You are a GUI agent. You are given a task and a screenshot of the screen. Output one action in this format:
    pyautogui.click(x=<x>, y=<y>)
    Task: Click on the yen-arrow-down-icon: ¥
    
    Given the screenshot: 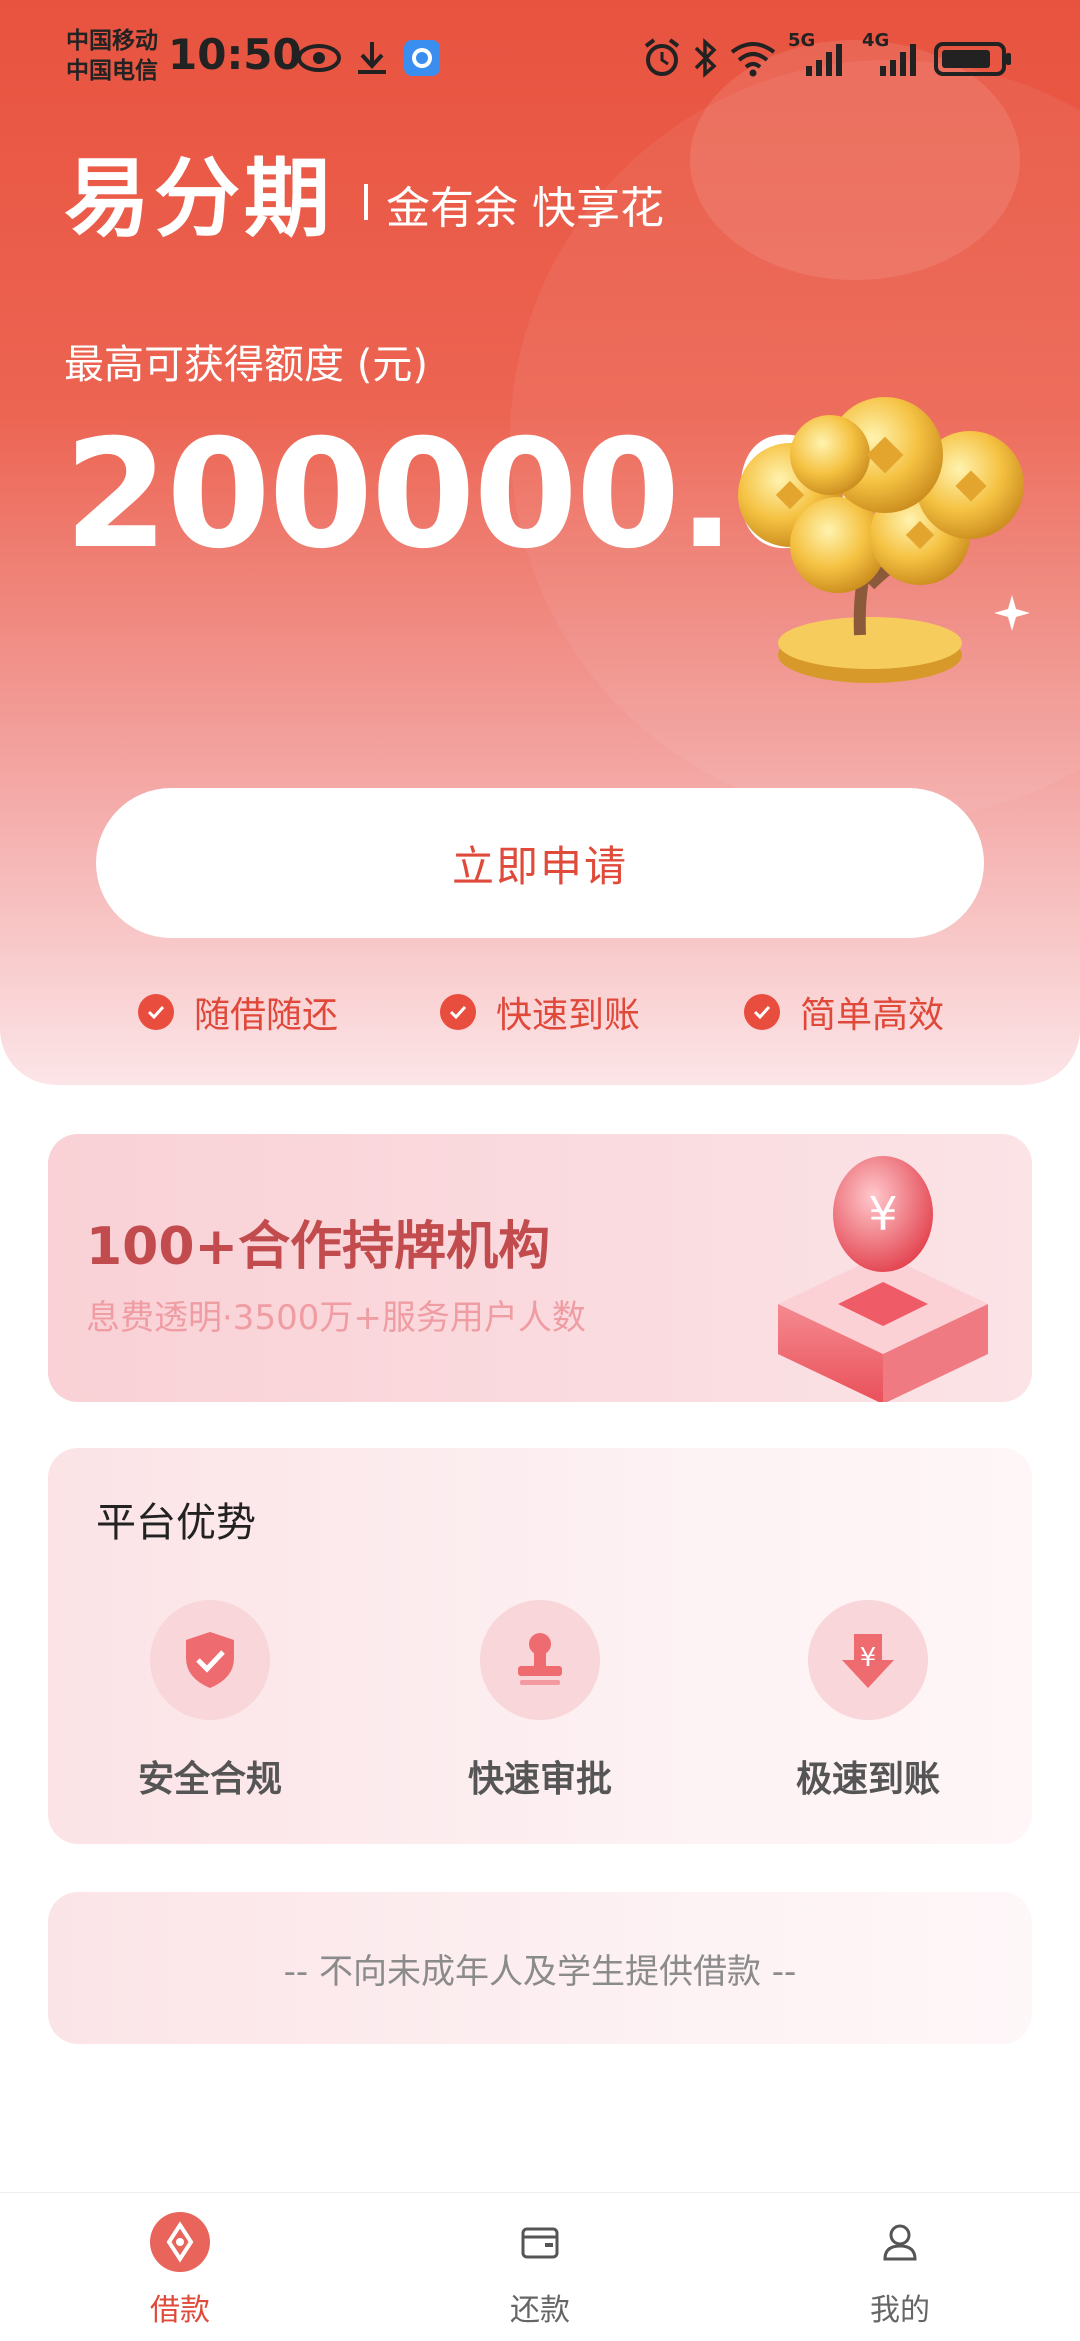 What is the action you would take?
    pyautogui.click(x=868, y=1660)
    